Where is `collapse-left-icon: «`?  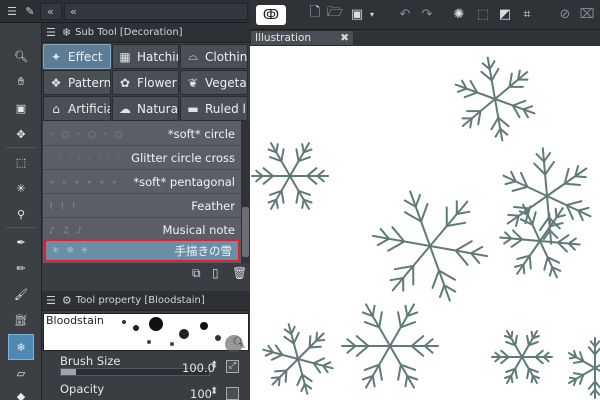 collapse-left-icon: « is located at coordinates (50, 11).